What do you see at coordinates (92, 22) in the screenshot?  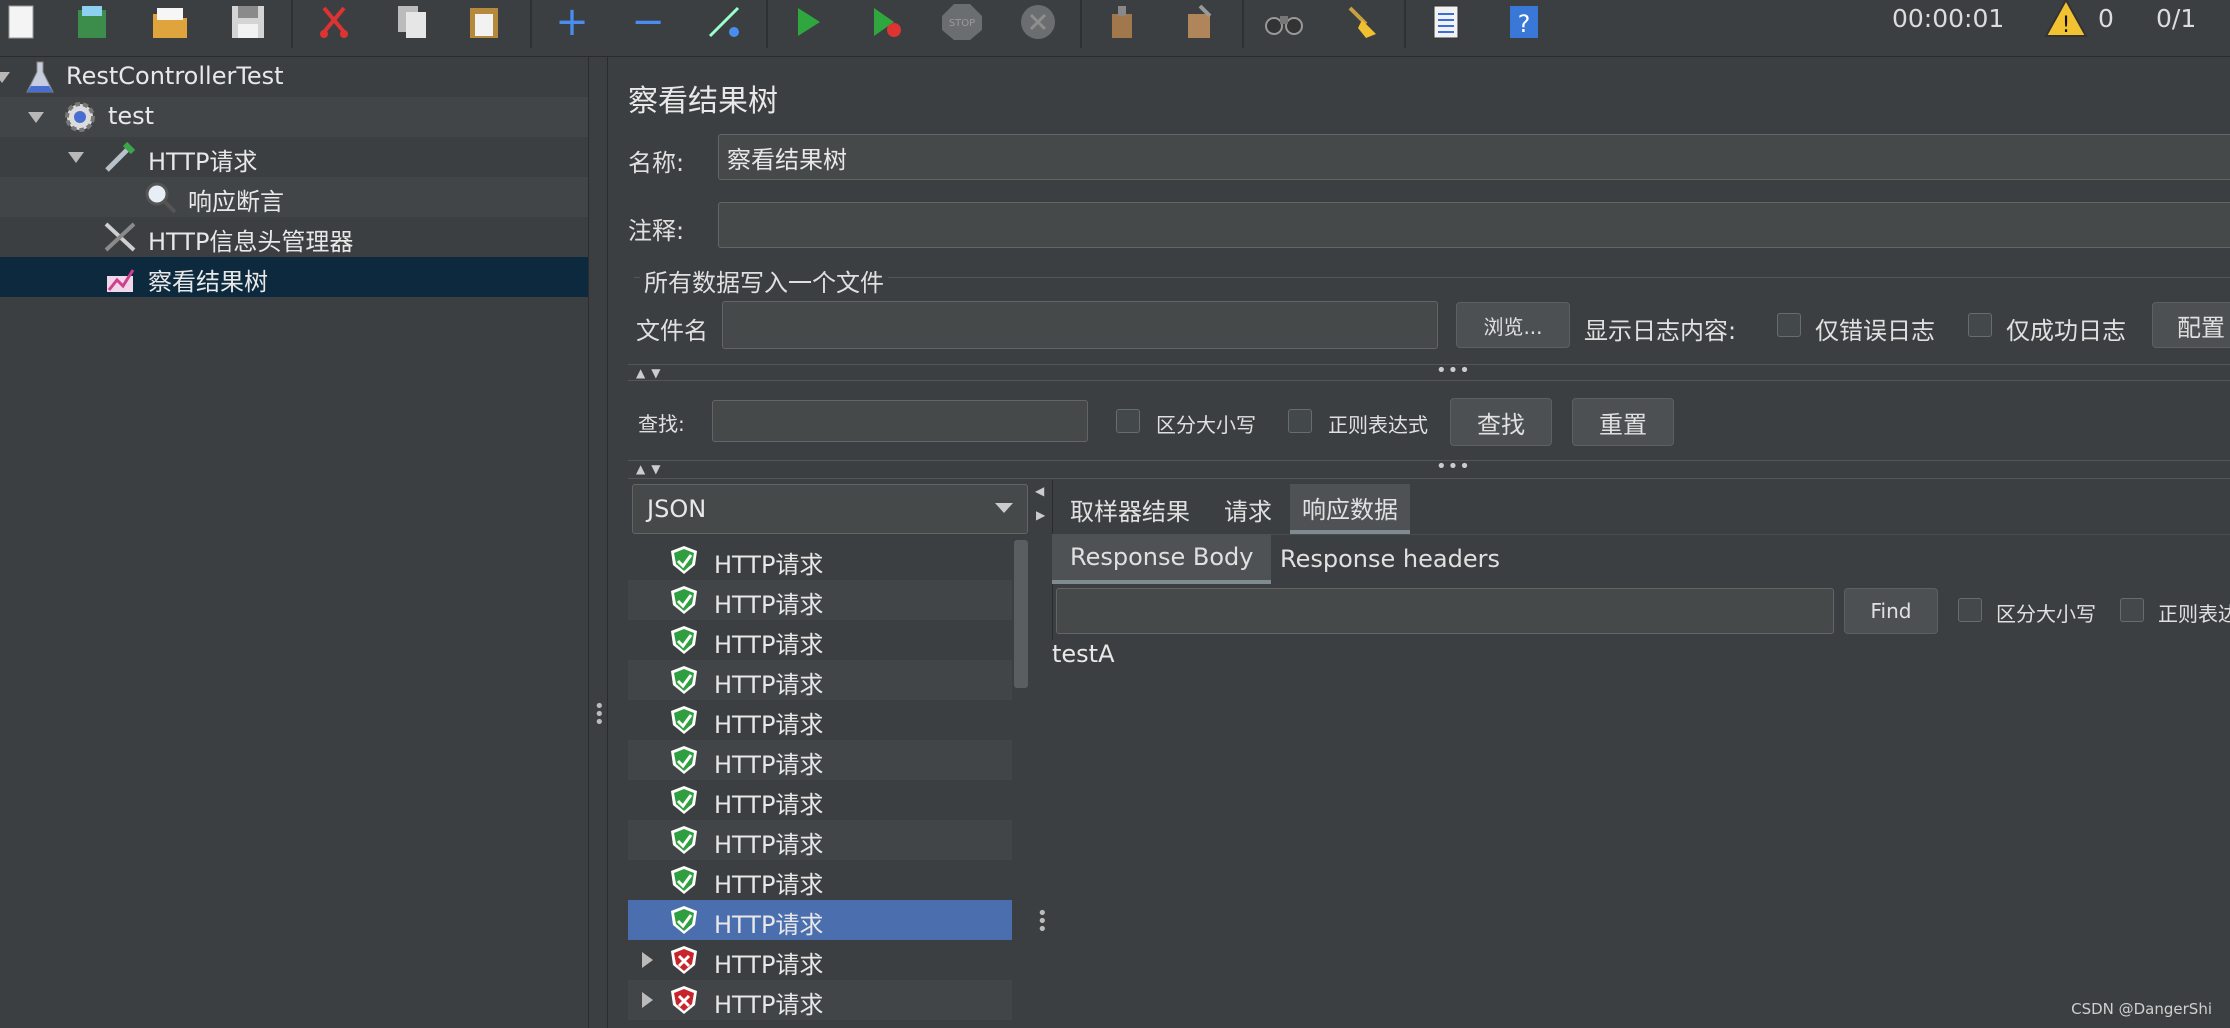 I see `templates-icon` at bounding box center [92, 22].